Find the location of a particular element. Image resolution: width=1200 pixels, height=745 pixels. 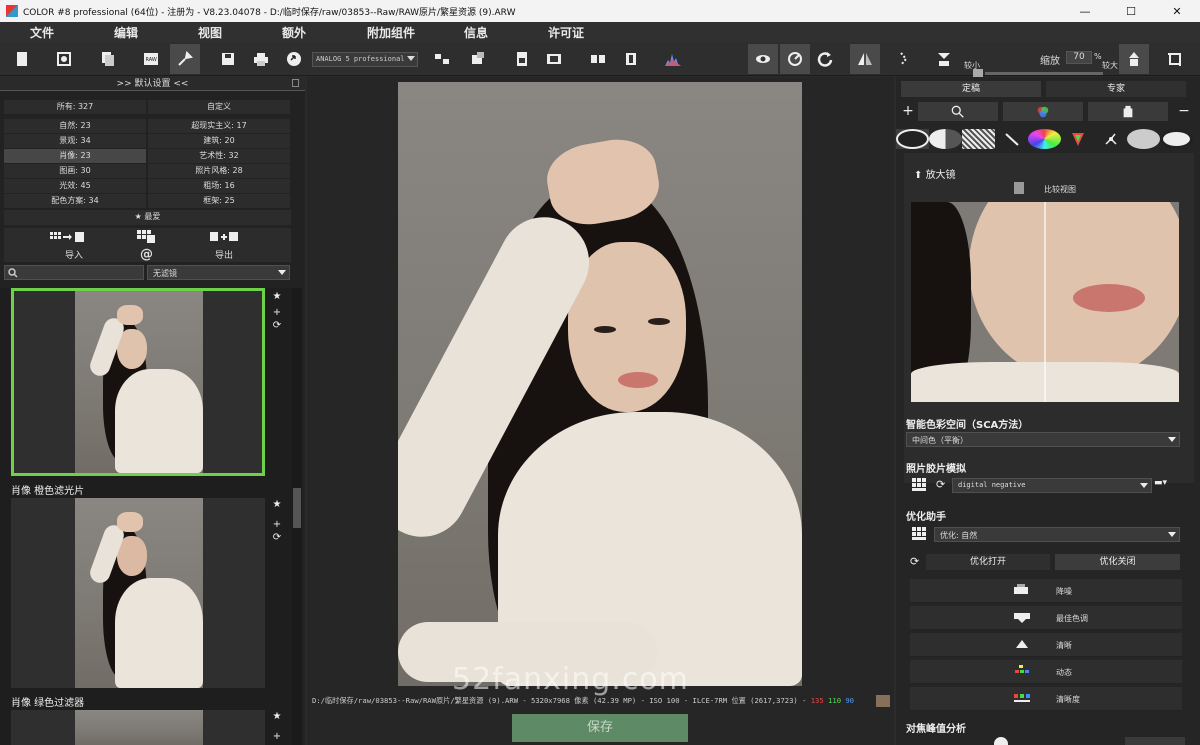

tab-expert: 专家 is located at coordinates (1116, 89).